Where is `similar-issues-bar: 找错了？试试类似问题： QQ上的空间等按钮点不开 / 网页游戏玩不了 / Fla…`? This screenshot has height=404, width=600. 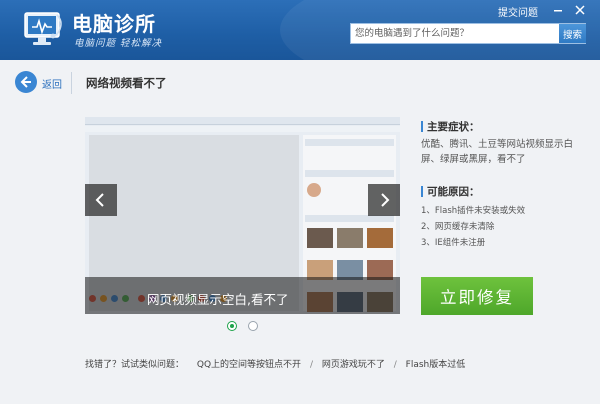
similar-issues-bar: 找错了？试试类似问题： QQ上的空间等按钮点不开 / 网页游戏玩不了 / Fla… is located at coordinates (275, 363).